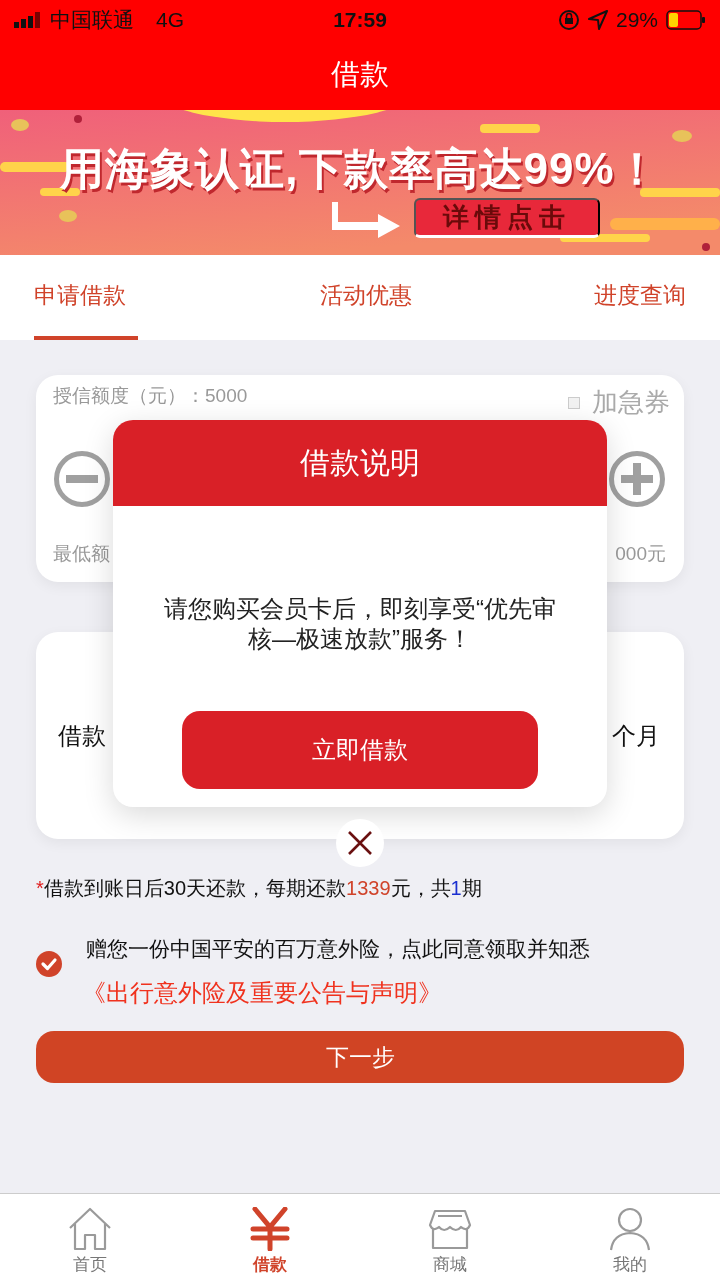  What do you see at coordinates (636, 735) in the screenshot?
I see `term-unit: 个月` at bounding box center [636, 735].